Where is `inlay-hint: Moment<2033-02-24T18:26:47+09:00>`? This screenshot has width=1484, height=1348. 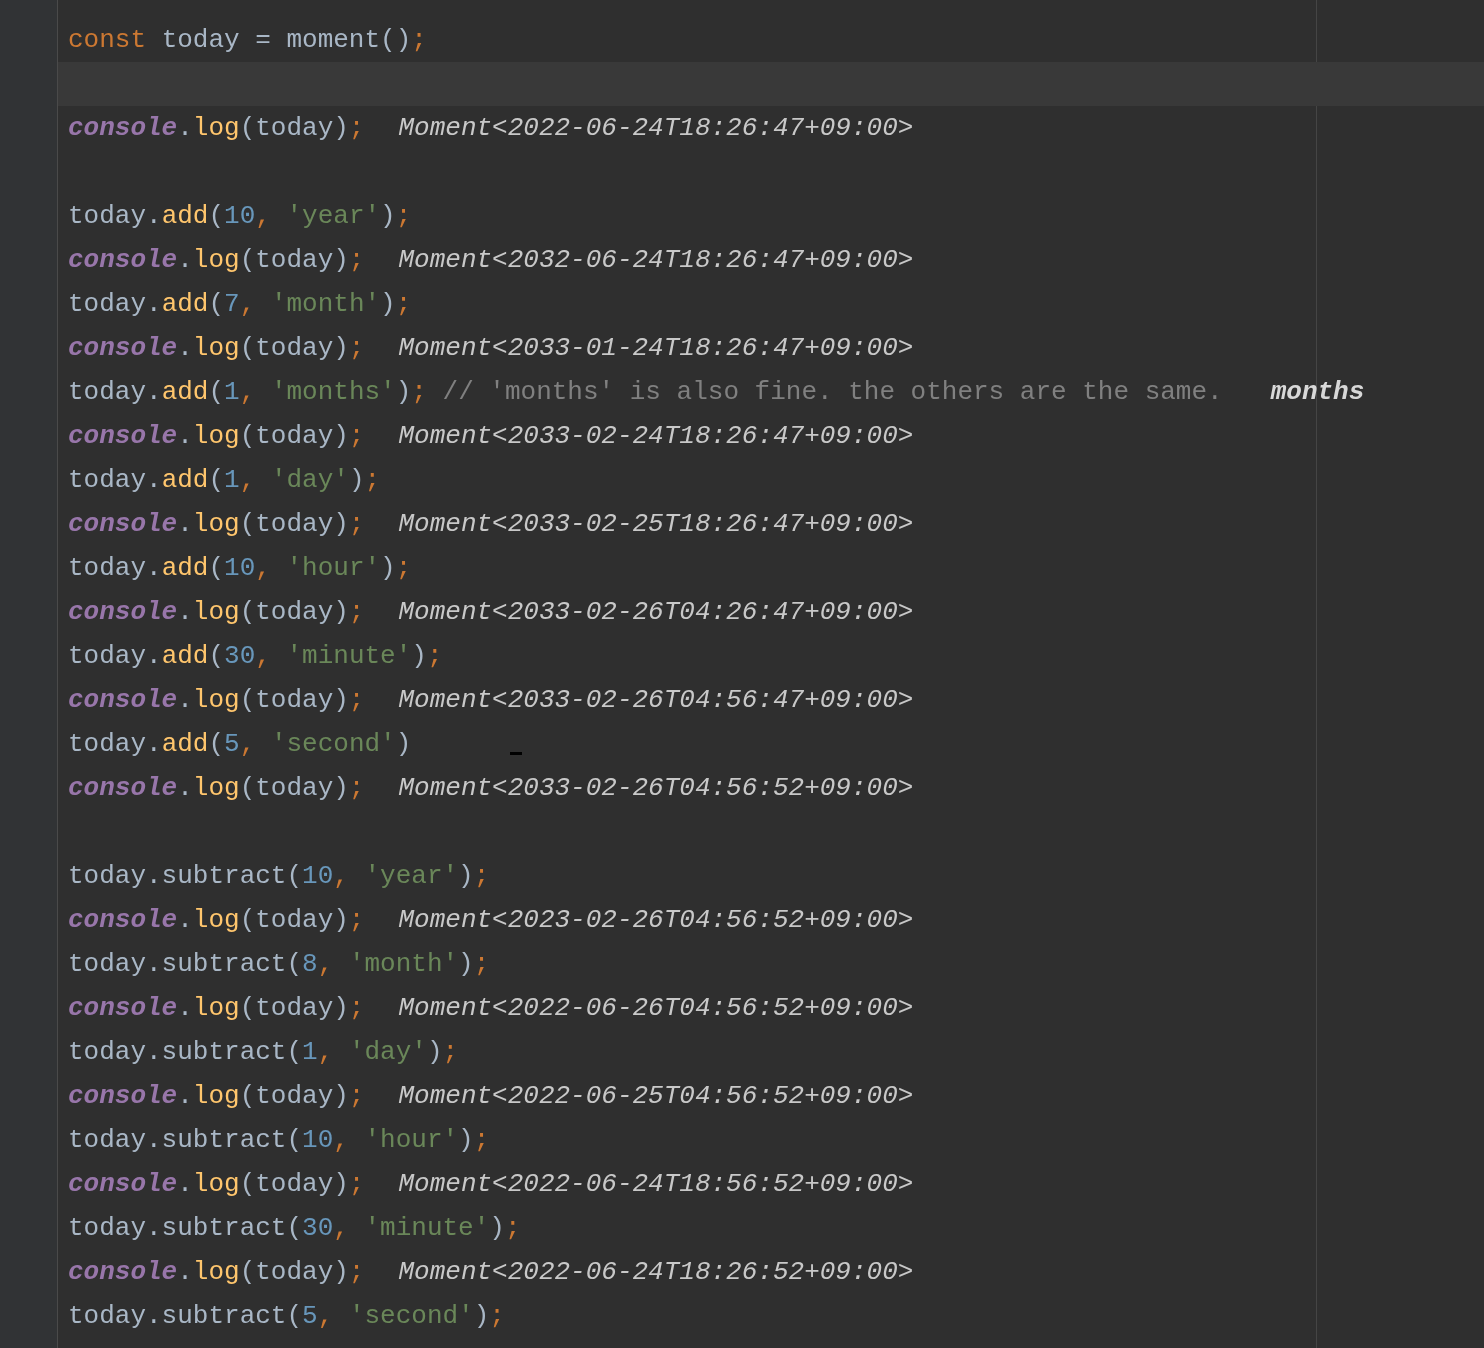
inlay-hint: Moment<2033-02-24T18:26:47+09:00> is located at coordinates (656, 436).